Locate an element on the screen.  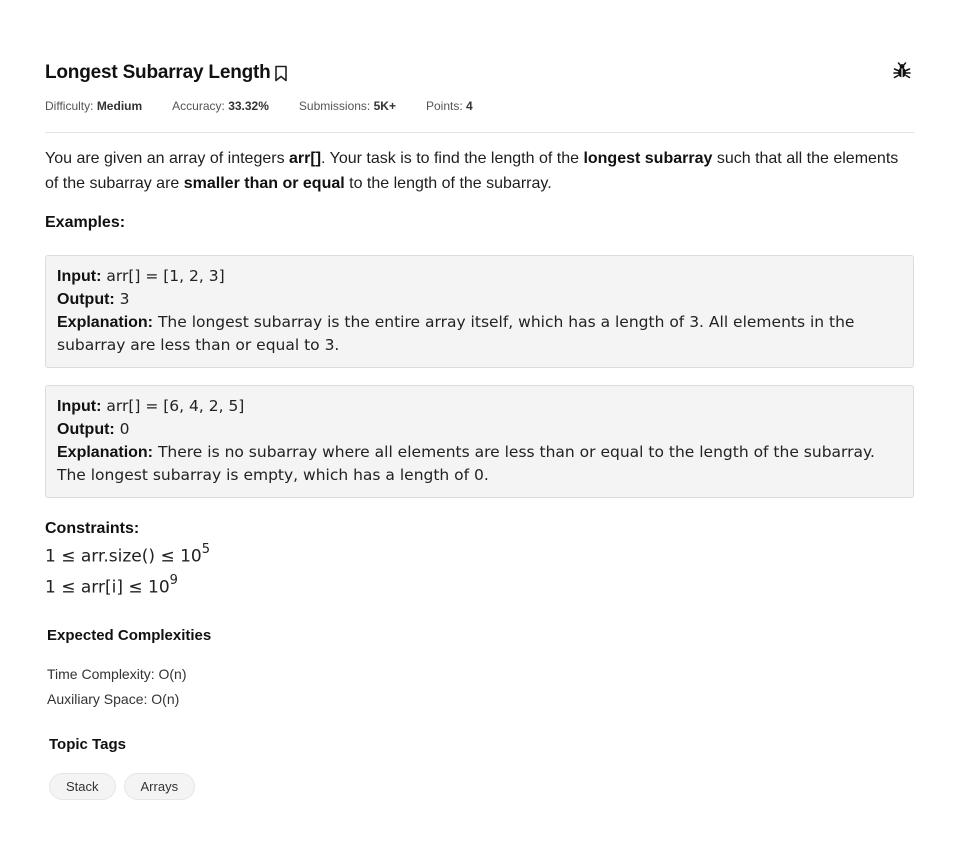
example-output: 0 is located at coordinates (122, 429).